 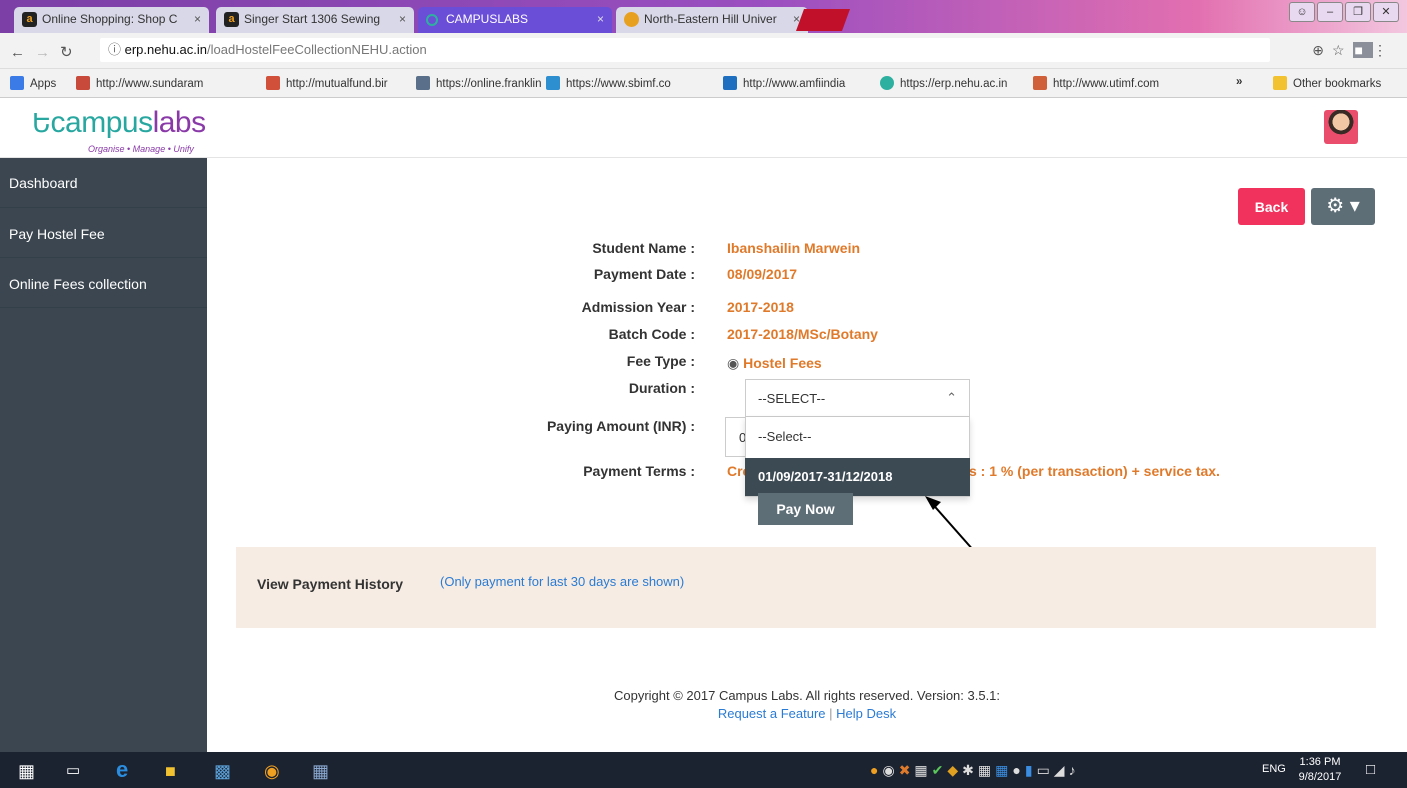 I want to click on reload-icon: ↻, so click(x=71, y=52).